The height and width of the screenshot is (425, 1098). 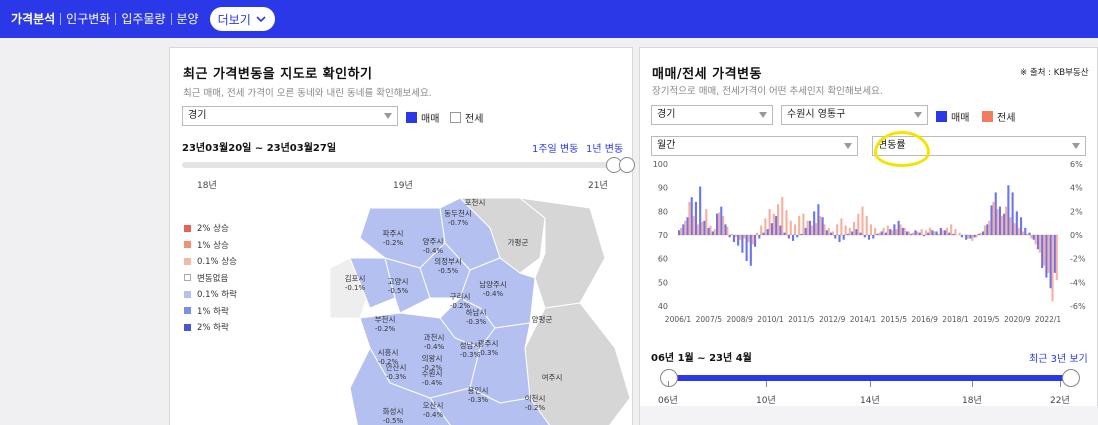 What do you see at coordinates (143, 19) in the screenshot?
I see `nav-supply: 입주물량` at bounding box center [143, 19].